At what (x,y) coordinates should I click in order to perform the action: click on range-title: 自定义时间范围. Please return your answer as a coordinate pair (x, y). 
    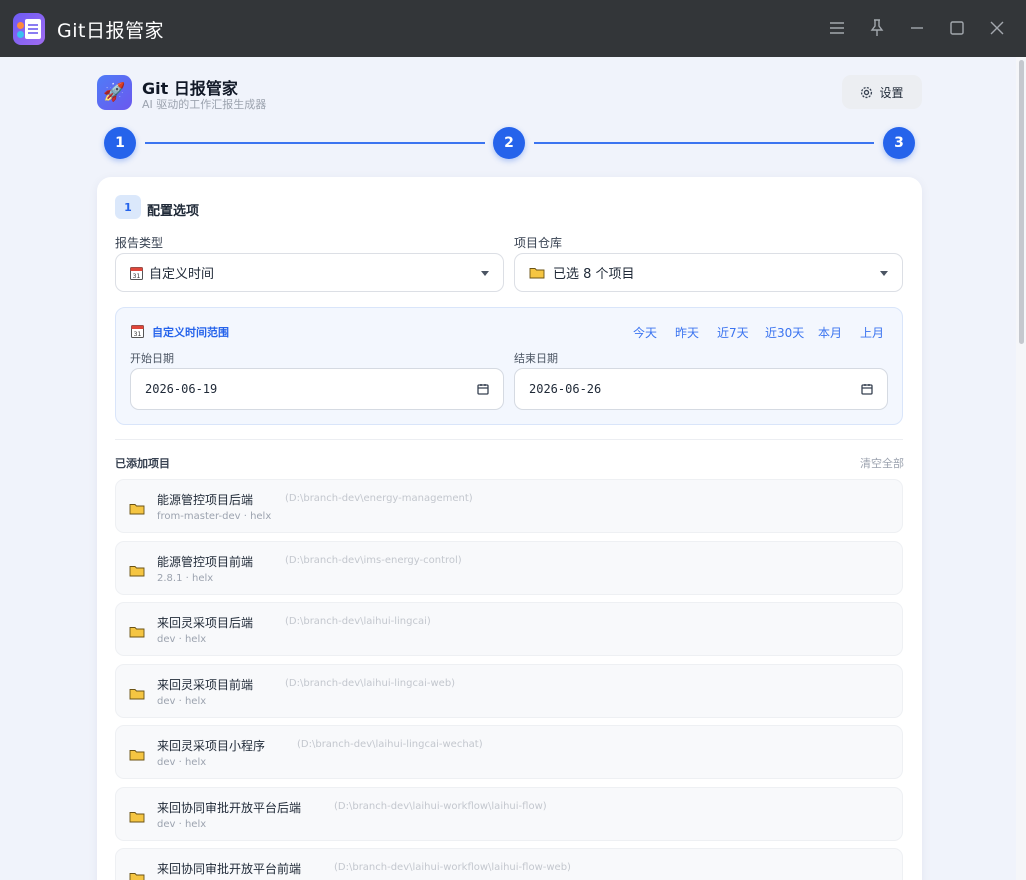
    Looking at the image, I should click on (190, 332).